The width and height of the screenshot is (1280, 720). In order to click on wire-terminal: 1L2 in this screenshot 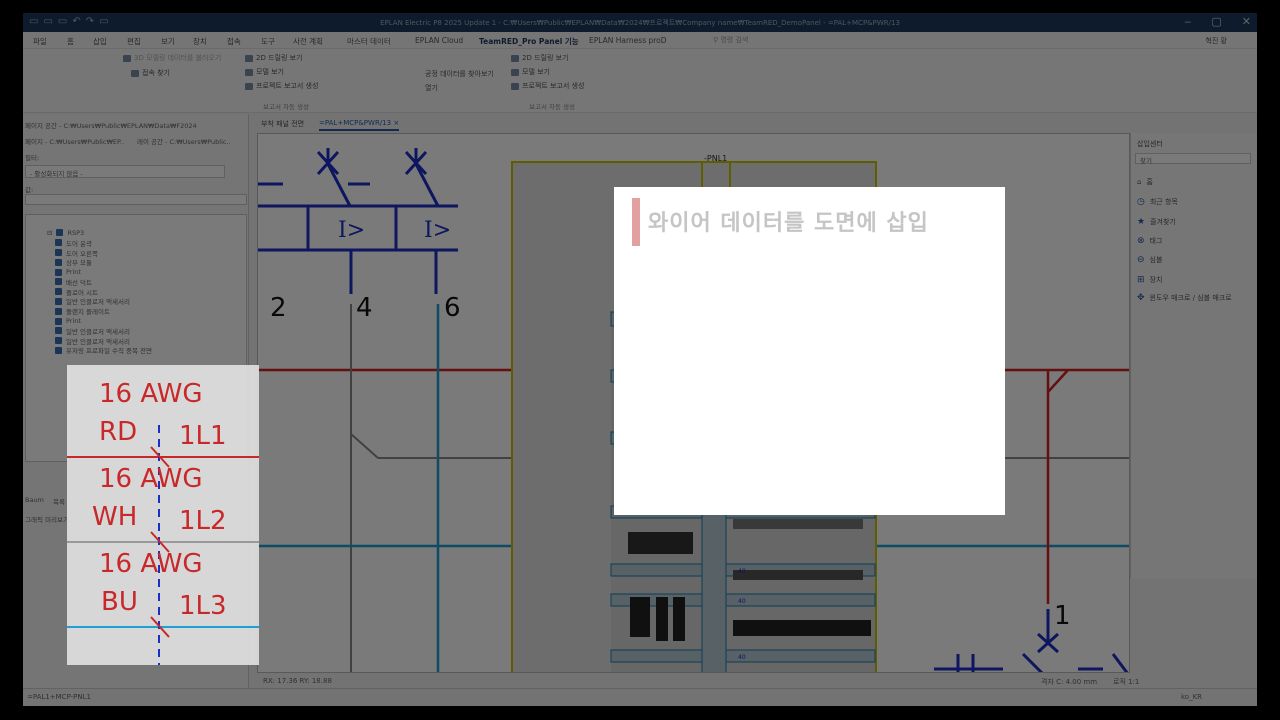, I will do `click(203, 521)`.